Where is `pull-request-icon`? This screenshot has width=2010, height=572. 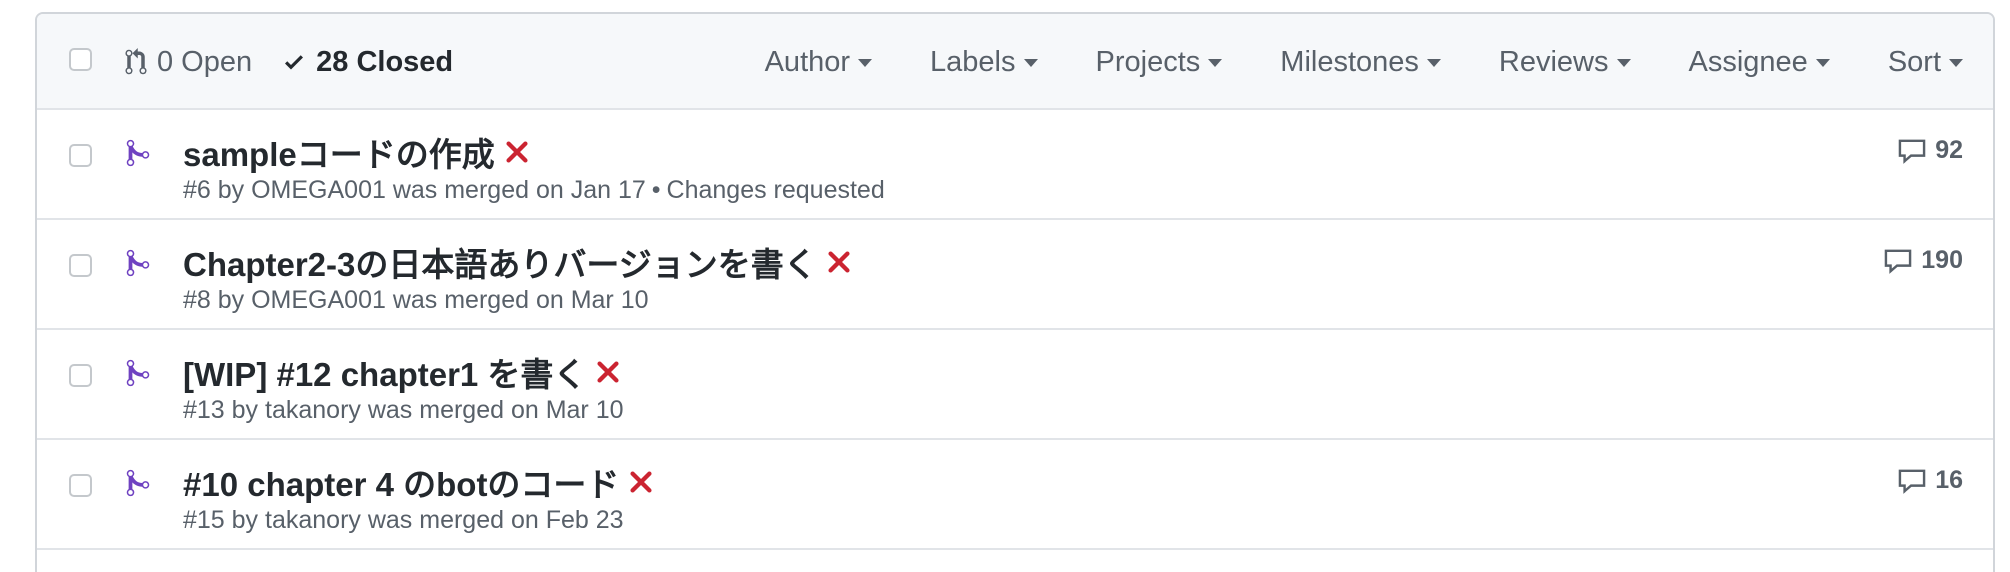 pull-request-icon is located at coordinates (136, 61).